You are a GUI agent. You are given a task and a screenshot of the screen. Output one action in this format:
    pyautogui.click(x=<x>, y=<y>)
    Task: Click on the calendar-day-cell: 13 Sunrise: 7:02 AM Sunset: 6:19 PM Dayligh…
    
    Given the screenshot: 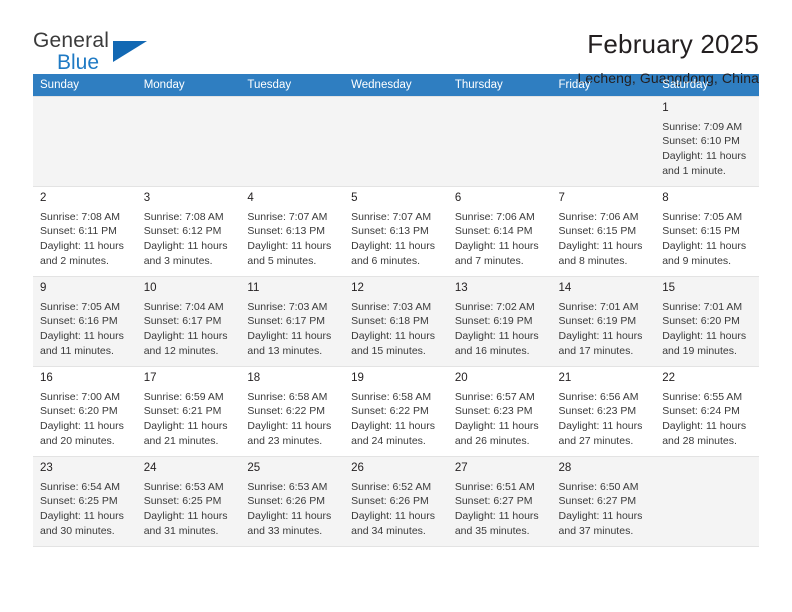 What is the action you would take?
    pyautogui.click(x=499, y=321)
    